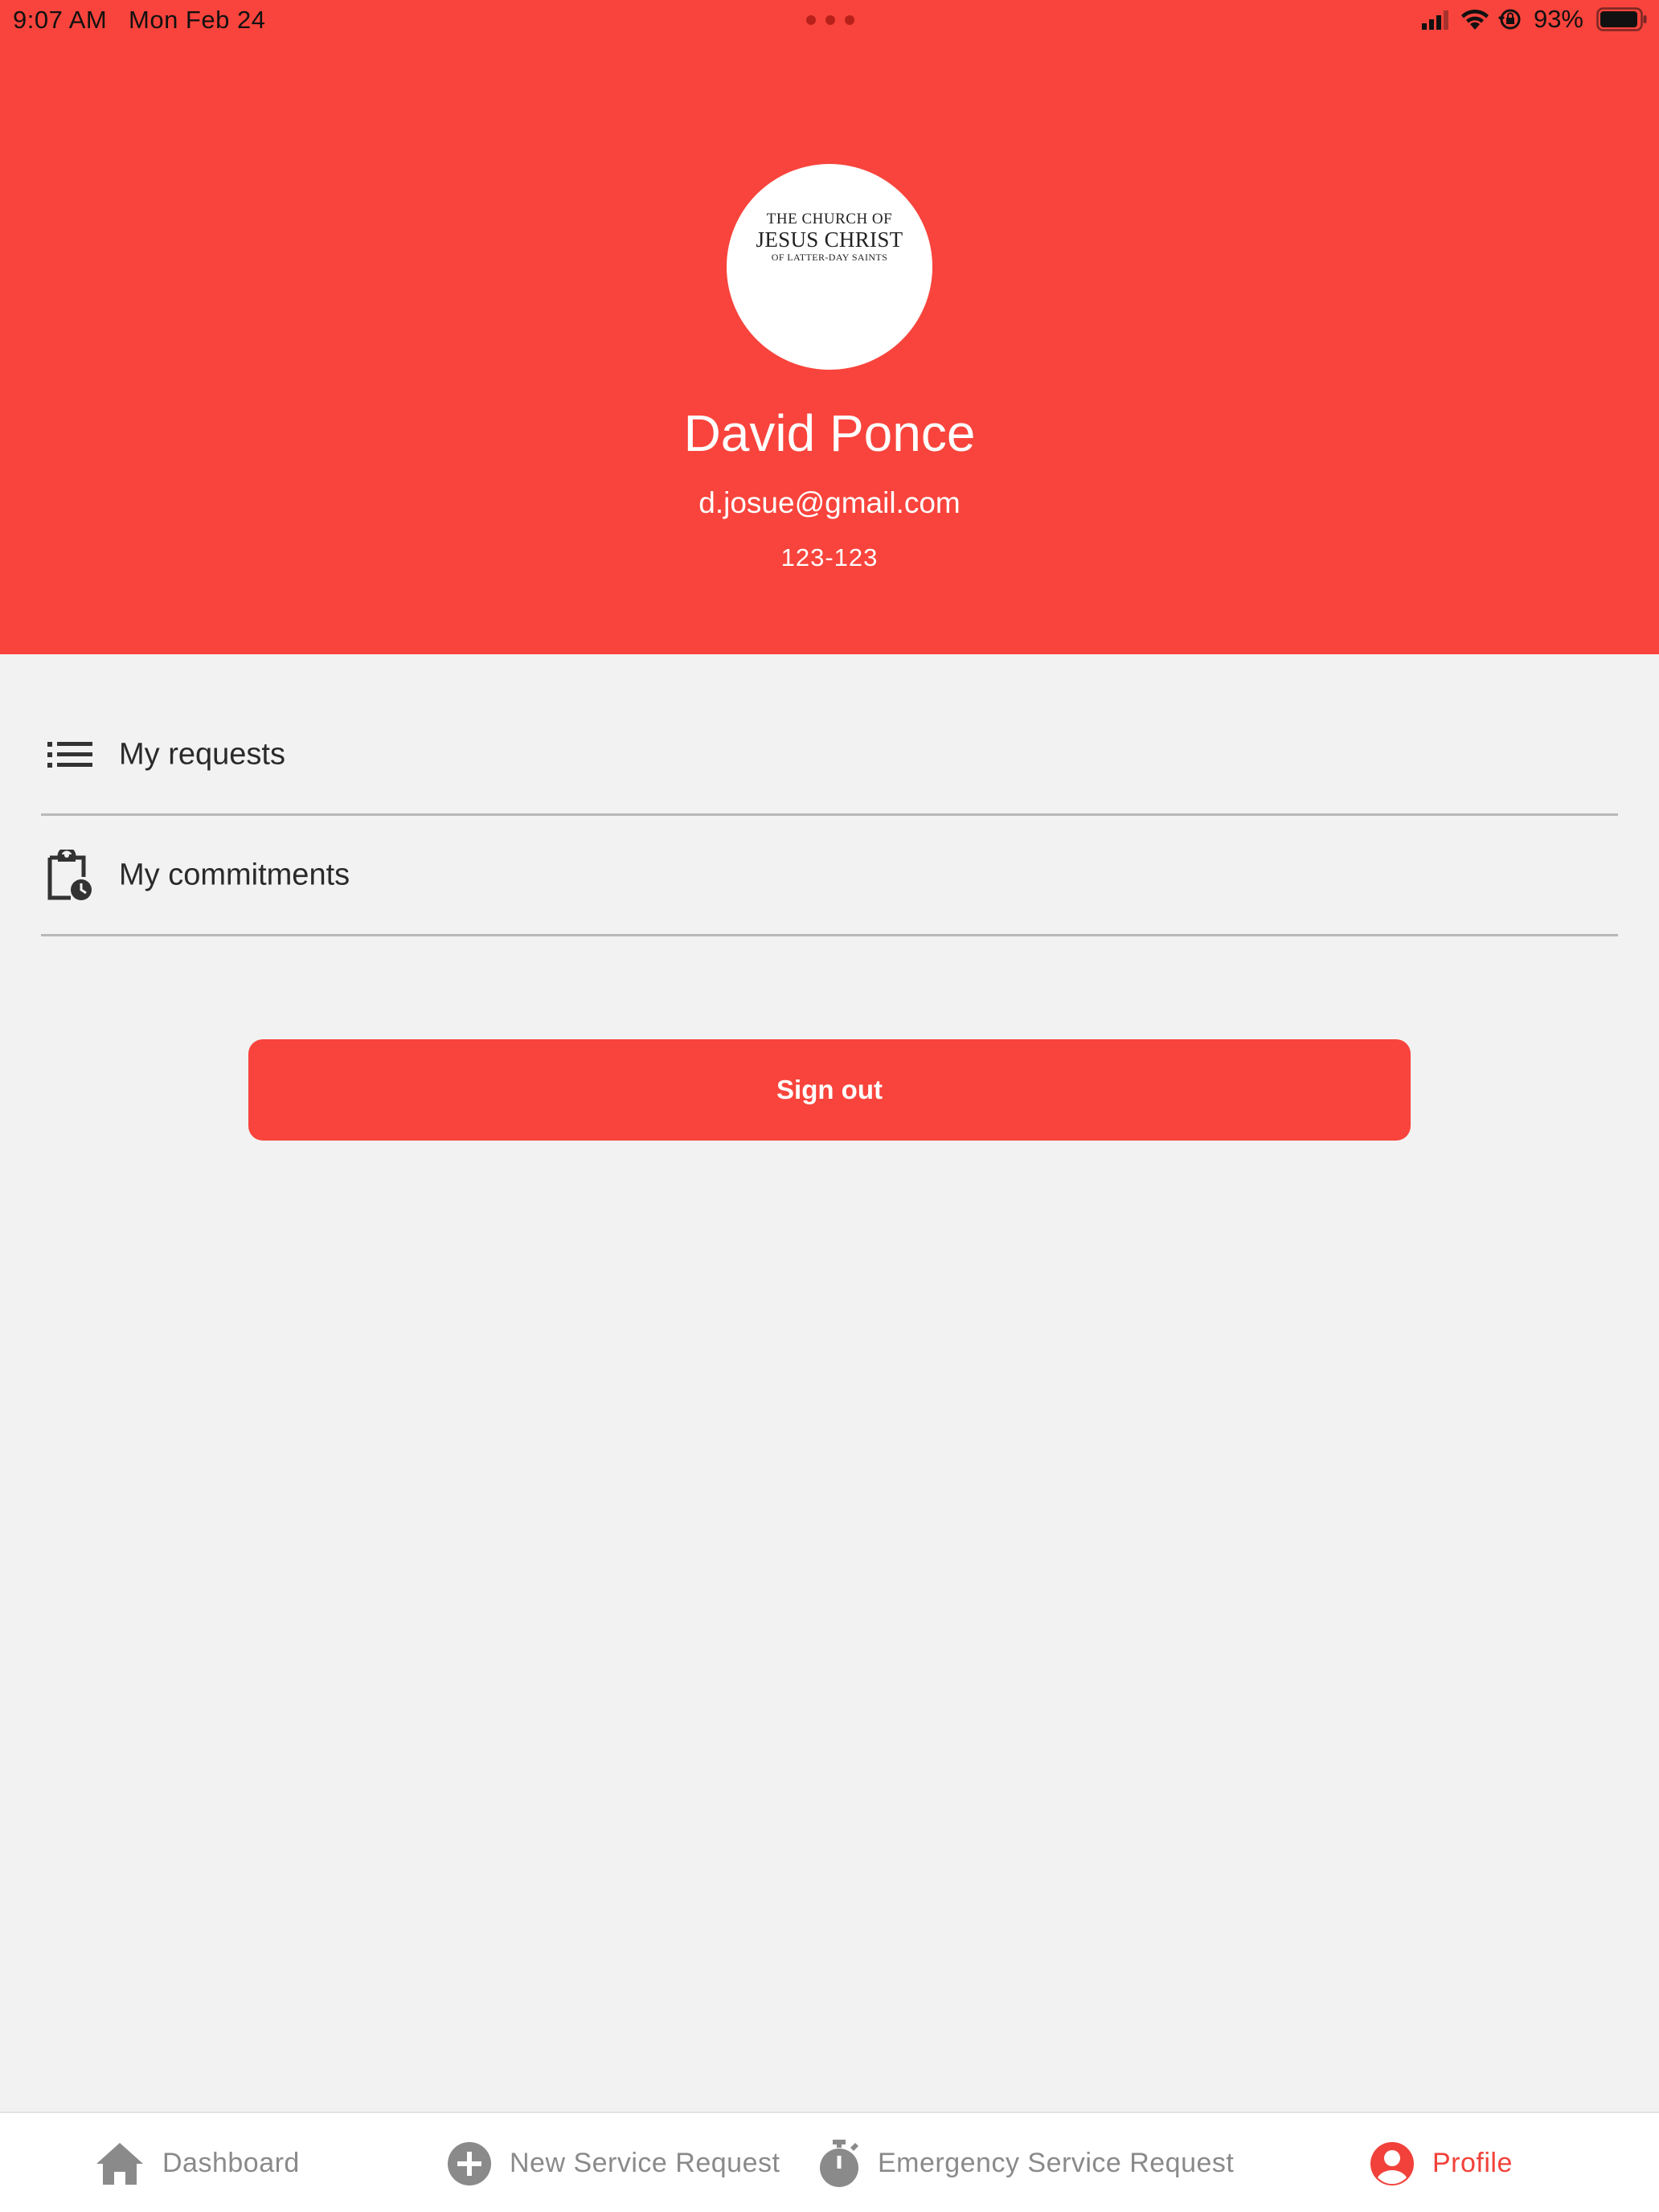  Describe the element at coordinates (70, 755) in the screenshot. I see `list-icon` at that location.